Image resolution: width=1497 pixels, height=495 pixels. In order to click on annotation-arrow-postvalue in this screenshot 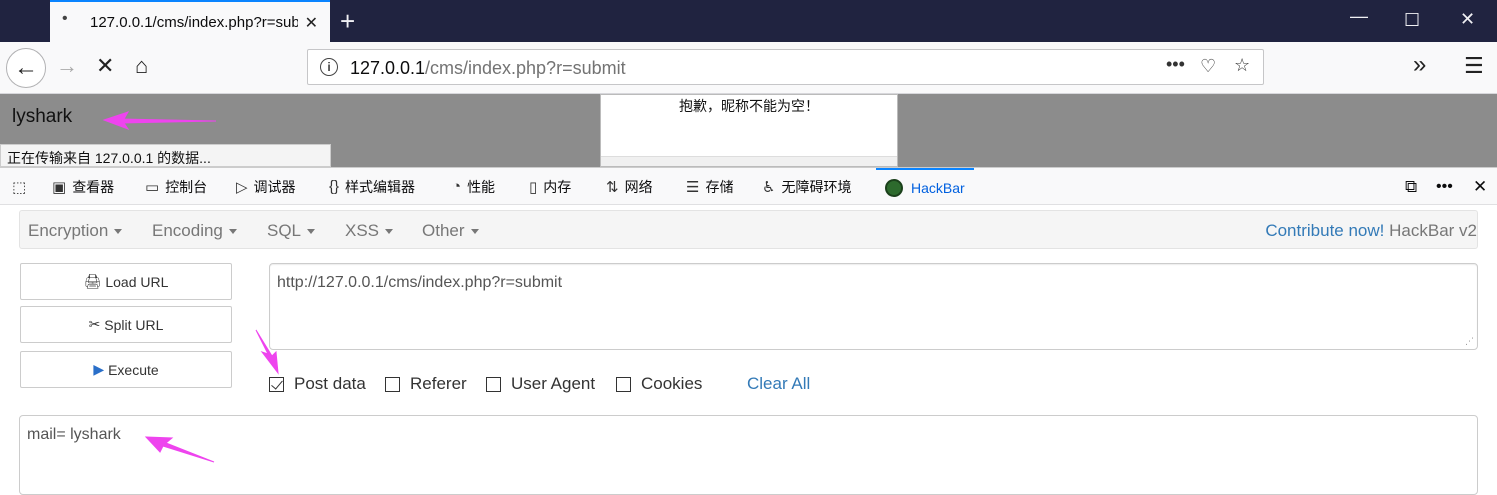, I will do `click(179, 449)`.